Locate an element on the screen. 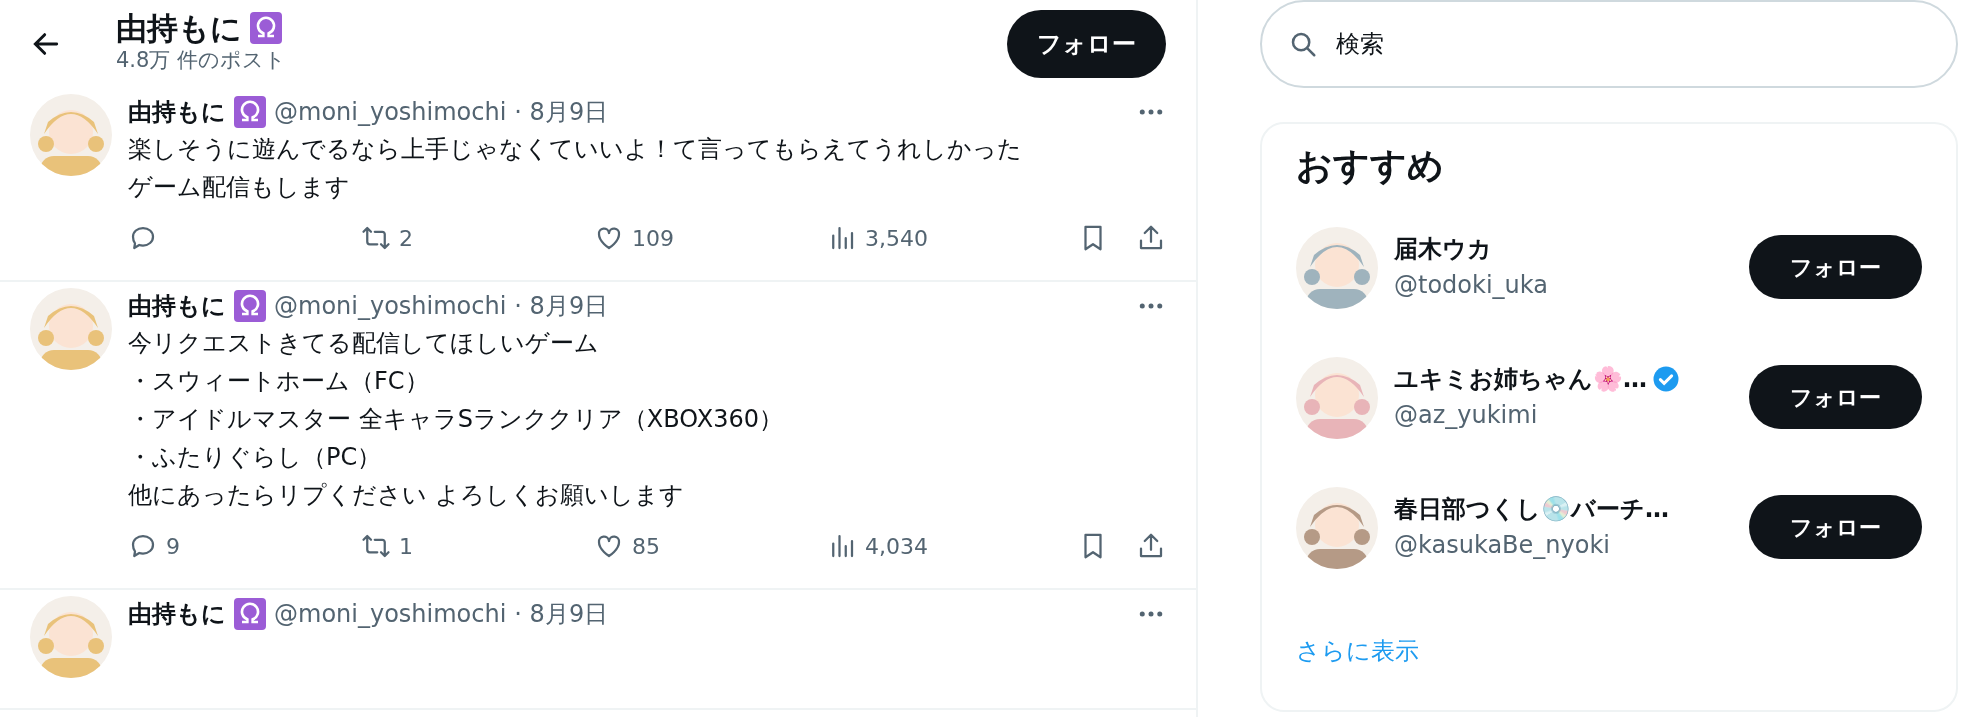 The width and height of the screenshot is (1983, 717). post-text-line: ・アイドルマスター 全キャラSランククリア（XBOX360） is located at coordinates (456, 419).